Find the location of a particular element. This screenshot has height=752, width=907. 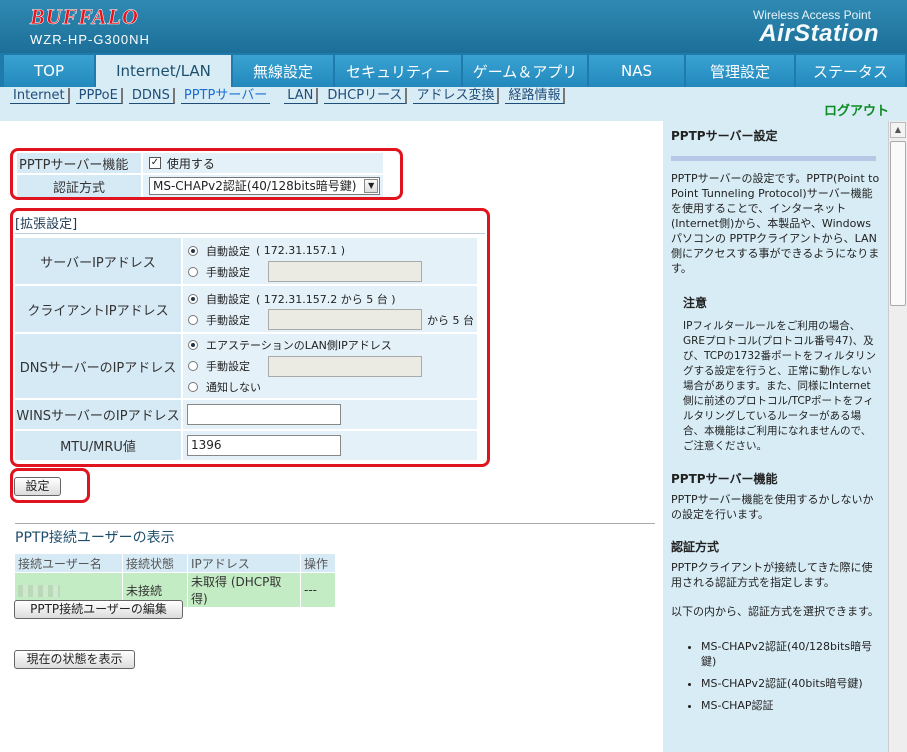

help-scrollbar: ▲ is located at coordinates (897, 436).